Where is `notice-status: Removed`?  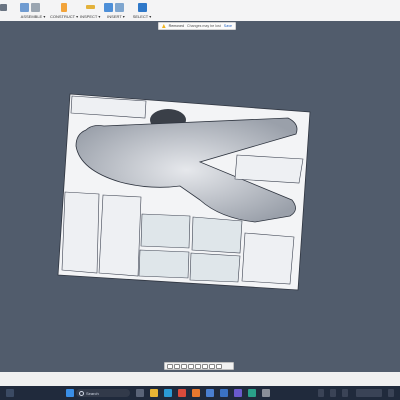
notice-status: Removed is located at coordinates (176, 26).